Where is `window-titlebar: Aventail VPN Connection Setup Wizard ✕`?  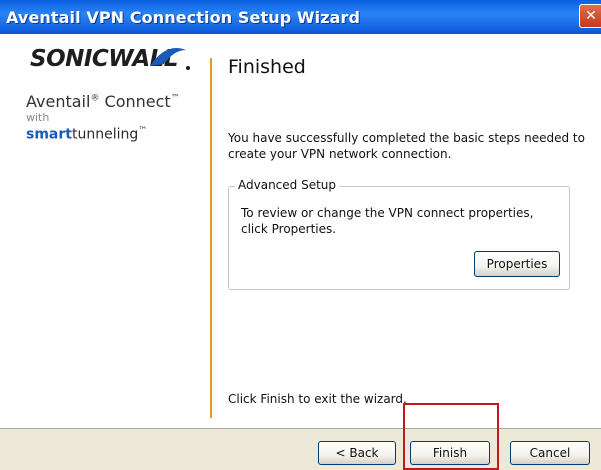 window-titlebar: Aventail VPN Connection Setup Wizard ✕ is located at coordinates (300, 17).